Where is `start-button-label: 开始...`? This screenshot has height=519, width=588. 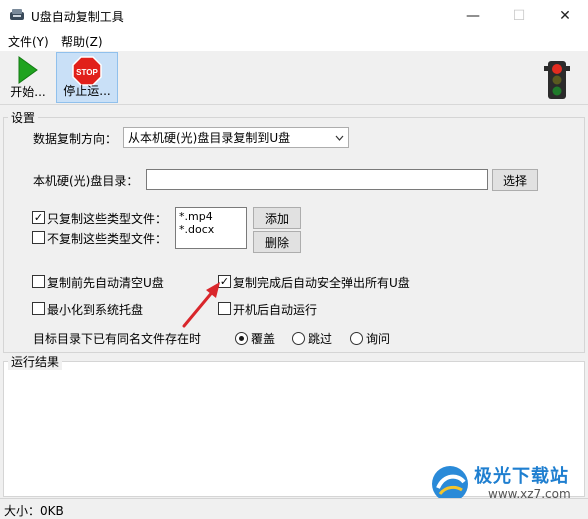 start-button-label: 开始... is located at coordinates (28, 92).